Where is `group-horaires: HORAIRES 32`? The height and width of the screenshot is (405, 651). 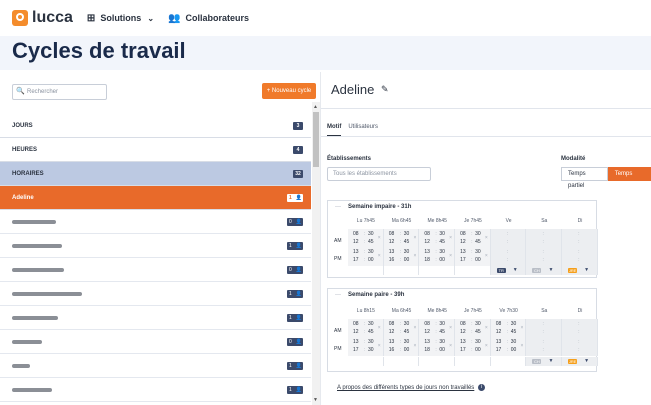 group-horaires: HORAIRES 32 is located at coordinates (155, 174).